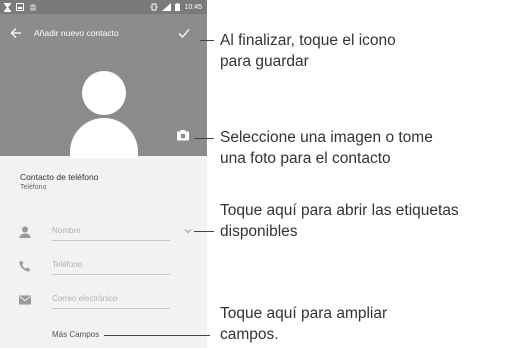 The image size is (517, 348). Describe the element at coordinates (75, 335) in the screenshot. I see `more-fields-button: Más Campos` at that location.